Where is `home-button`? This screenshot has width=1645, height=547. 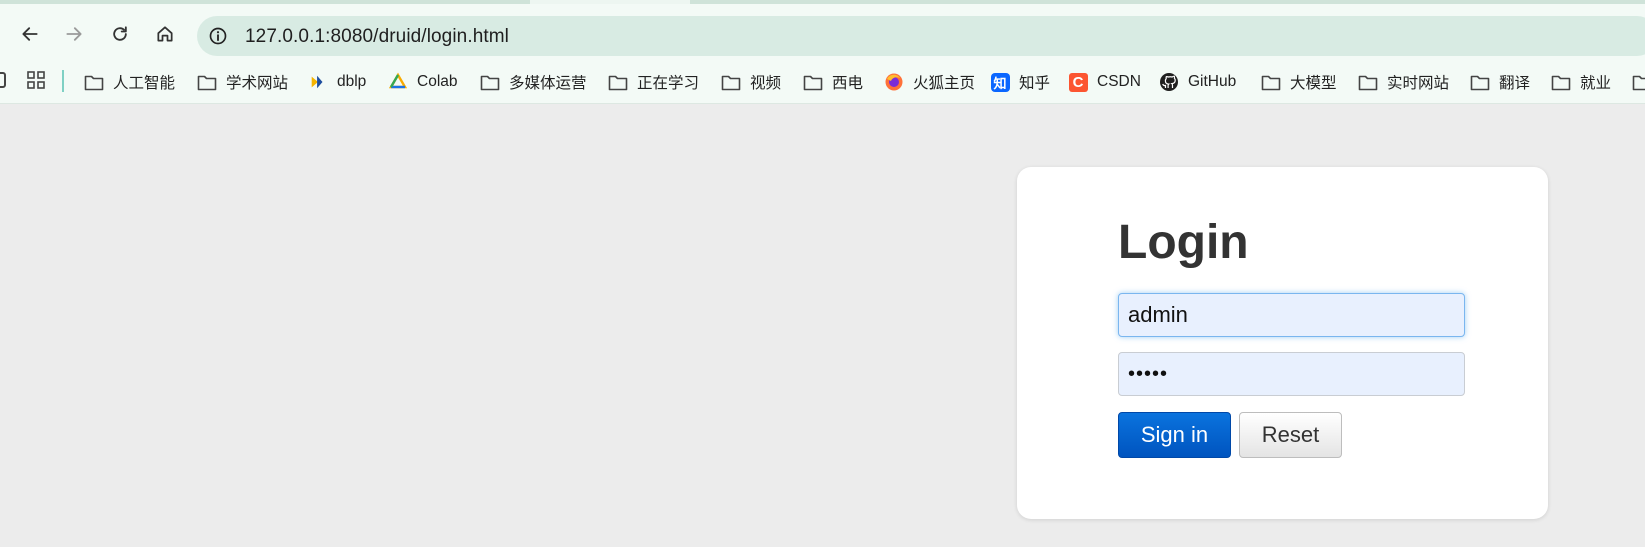
home-button is located at coordinates (165, 34).